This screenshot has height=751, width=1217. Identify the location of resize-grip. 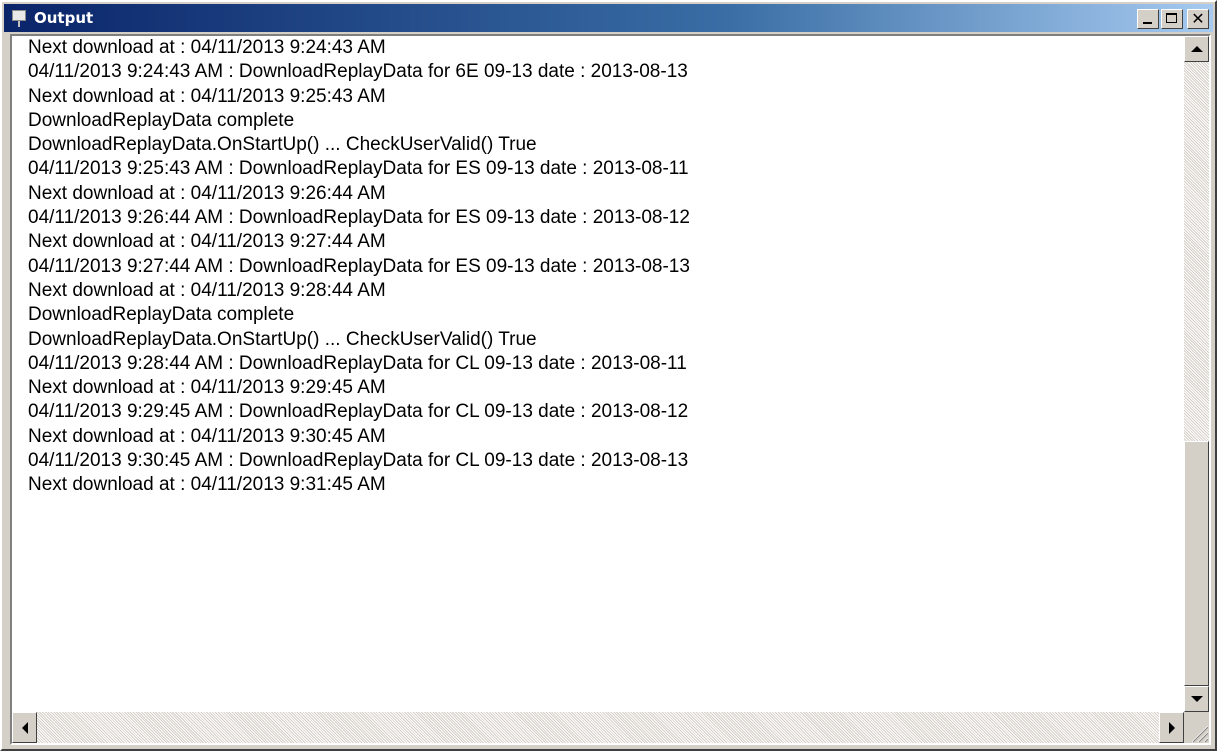
(1196, 727).